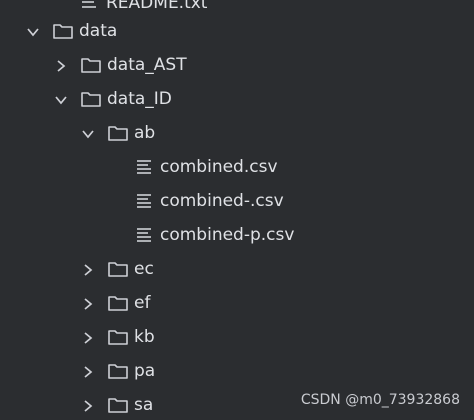 The image size is (474, 420). I want to click on tree-label: ab, so click(145, 133).